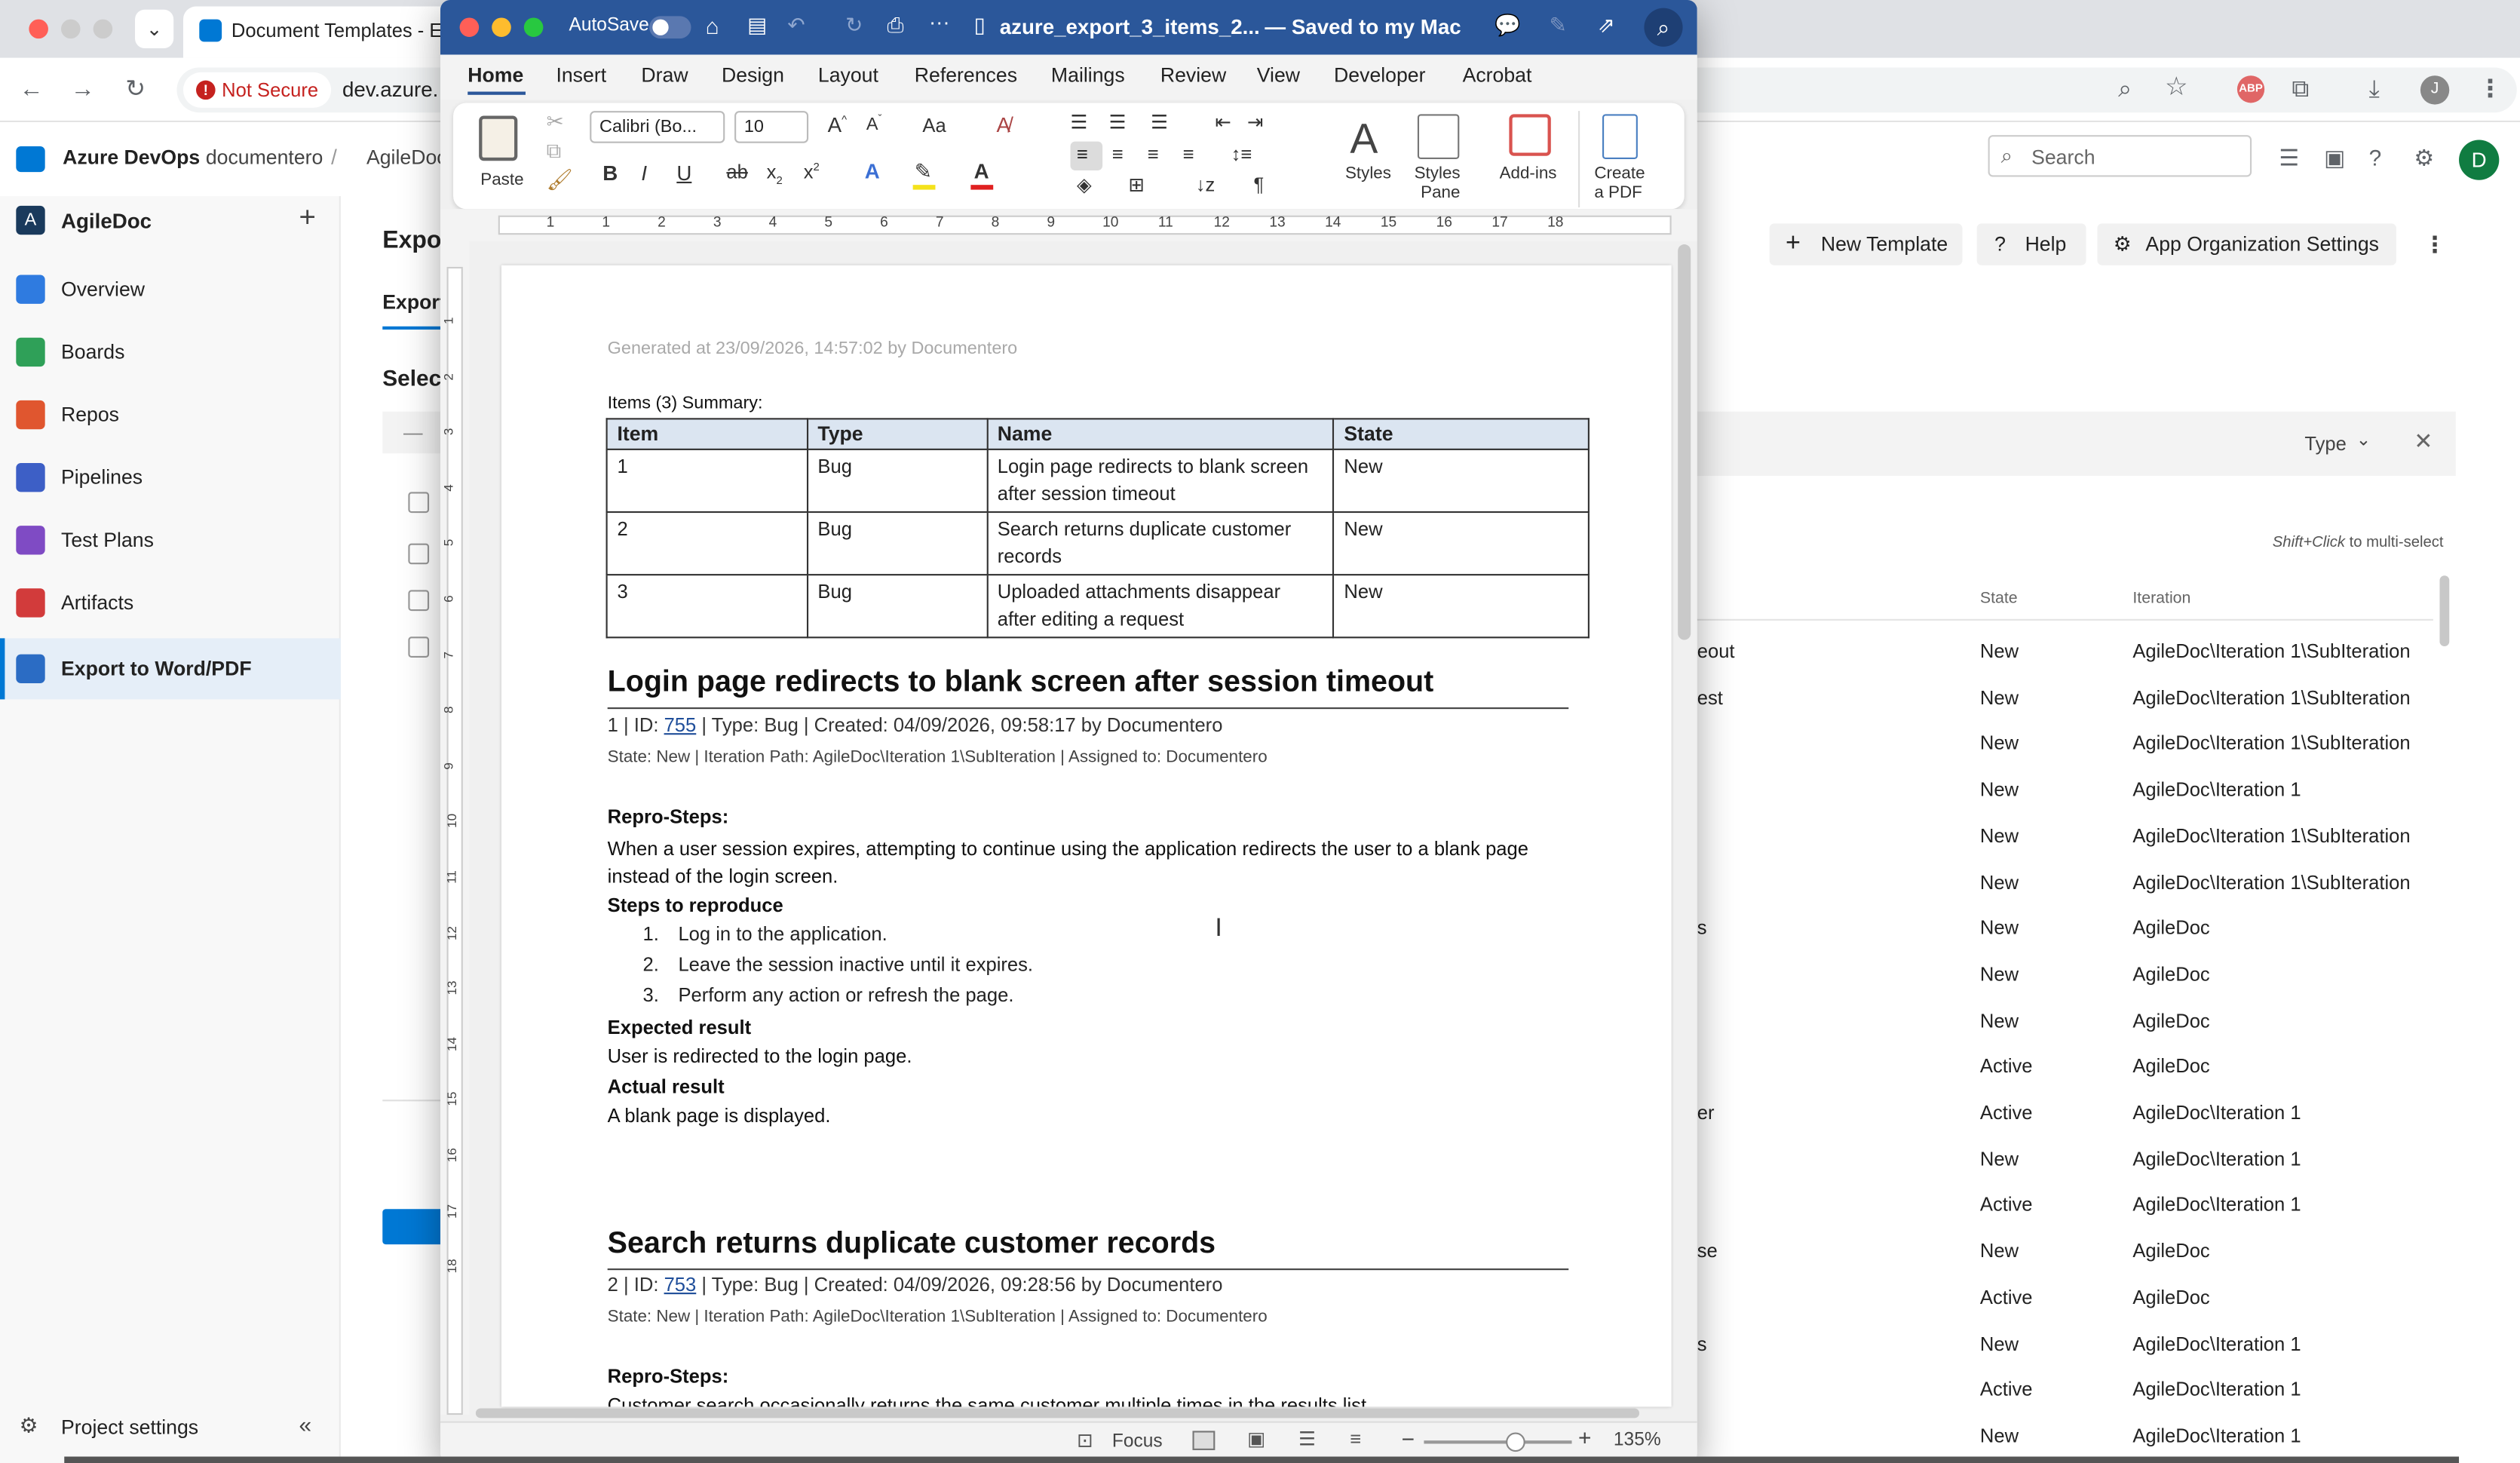  I want to click on nav-export-word-pdf: Export to Word/PDF, so click(170, 669).